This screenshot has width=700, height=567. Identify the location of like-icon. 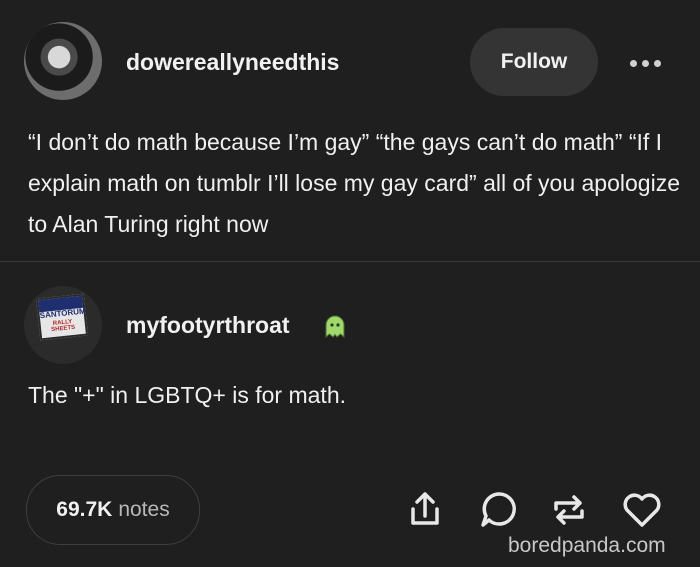
(642, 510).